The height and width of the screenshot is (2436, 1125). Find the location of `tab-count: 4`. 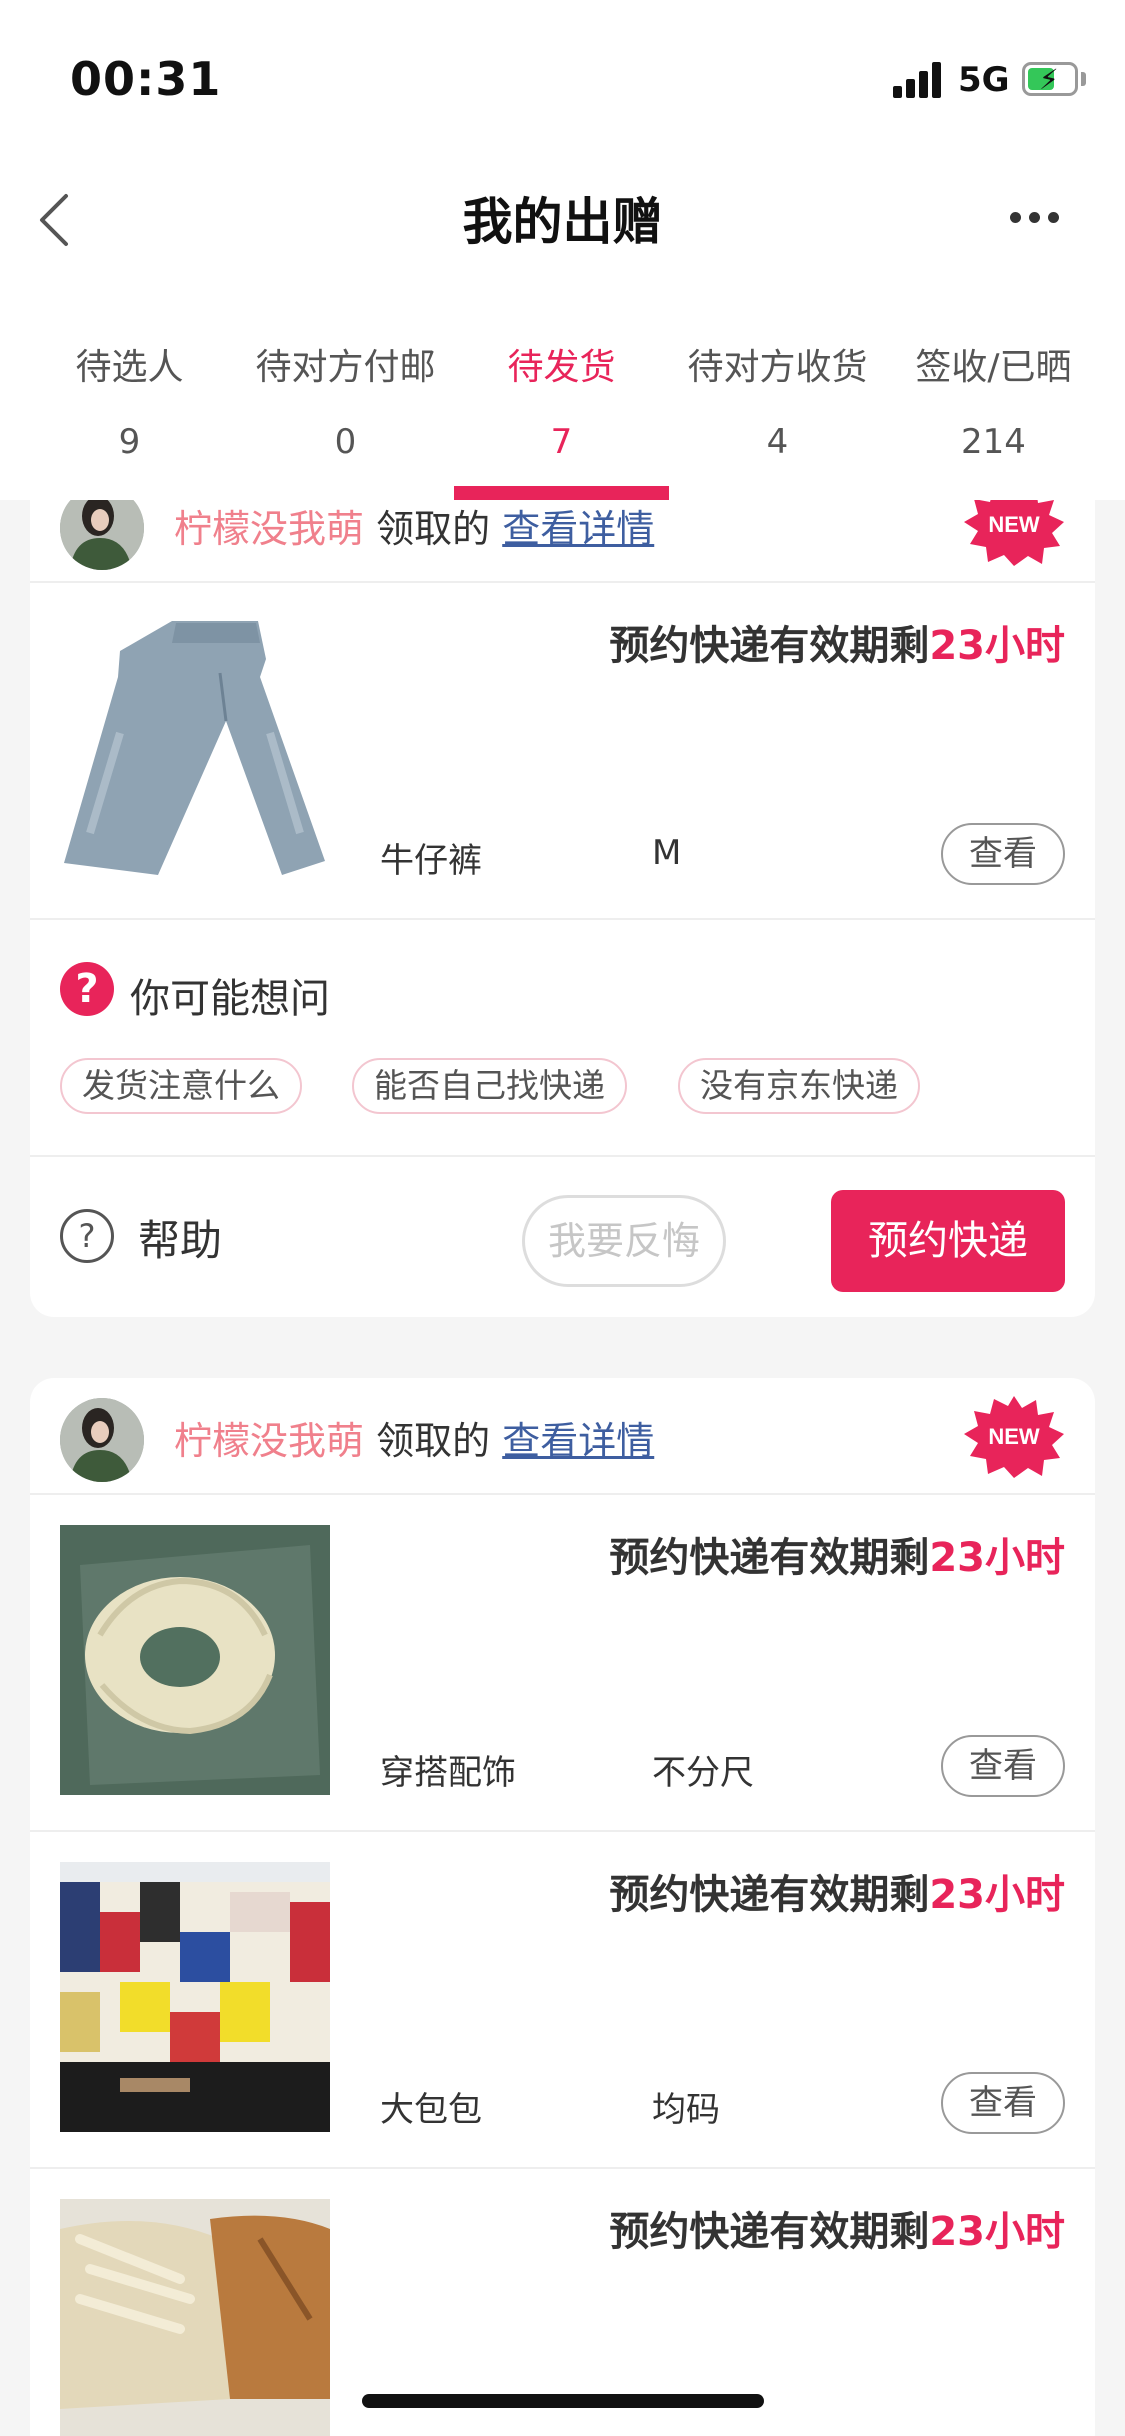

tab-count: 4 is located at coordinates (777, 442).